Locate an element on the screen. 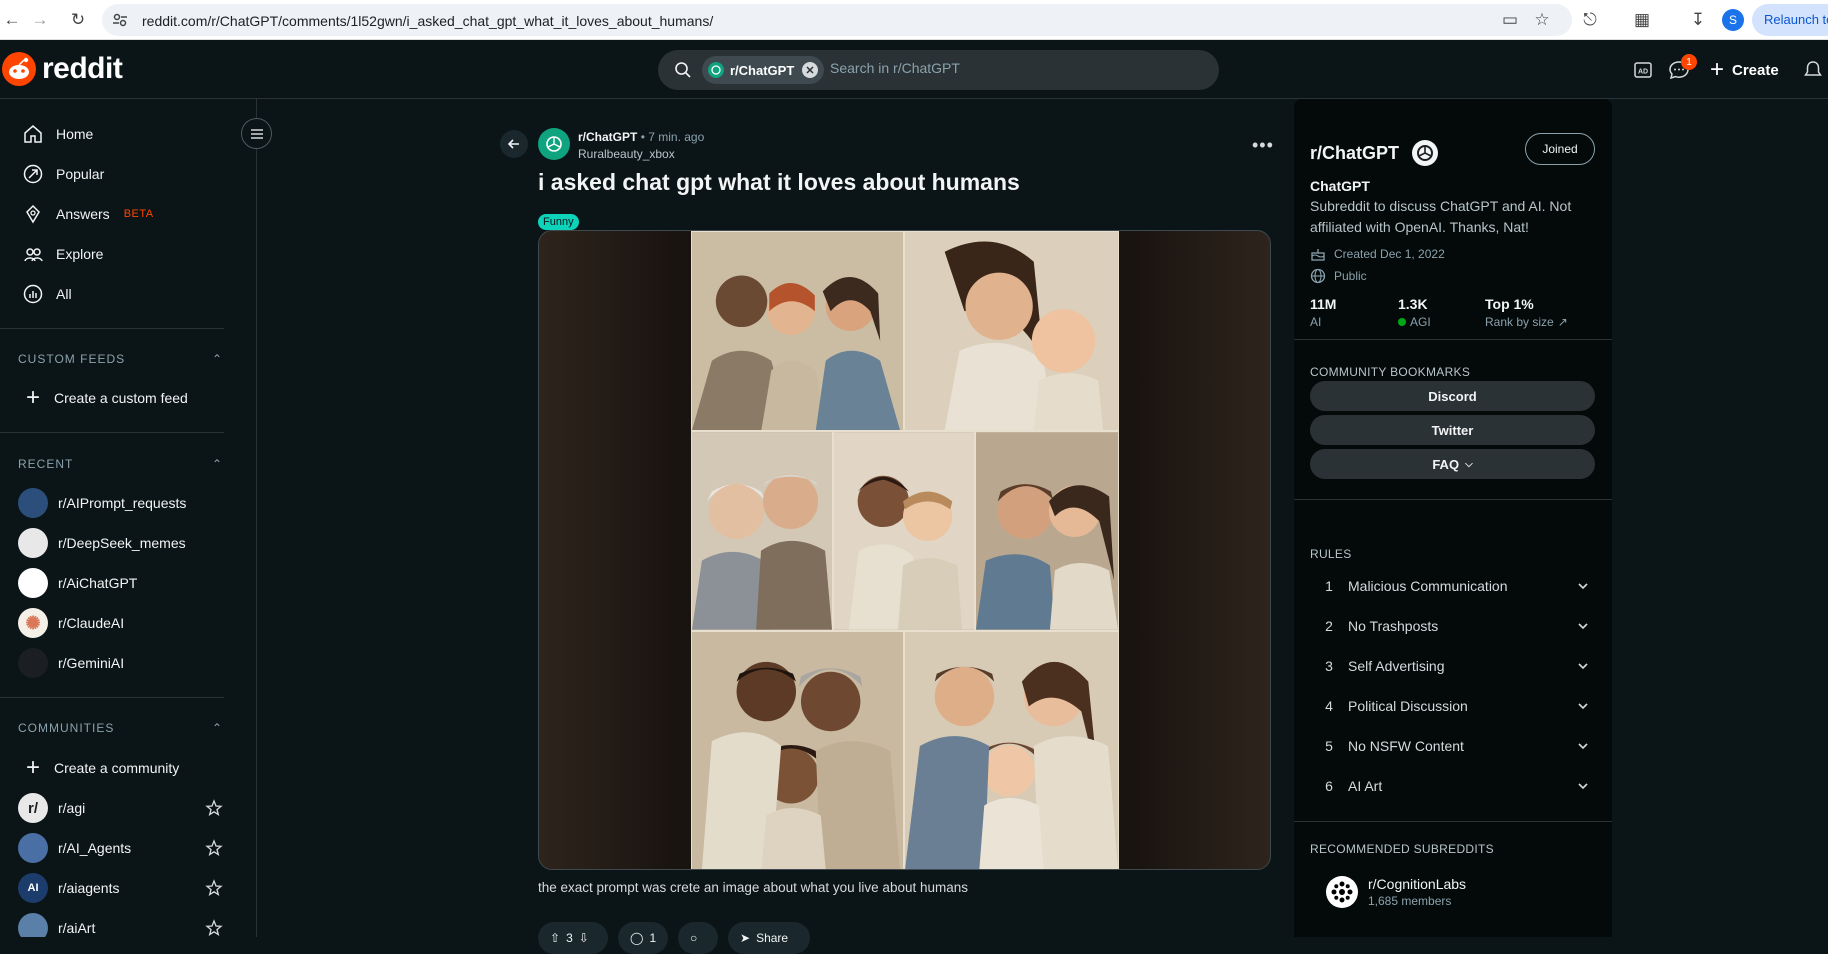 The height and width of the screenshot is (954, 1828). stat-rank: Top 1% Rank by size ↗ is located at coordinates (1526, 312).